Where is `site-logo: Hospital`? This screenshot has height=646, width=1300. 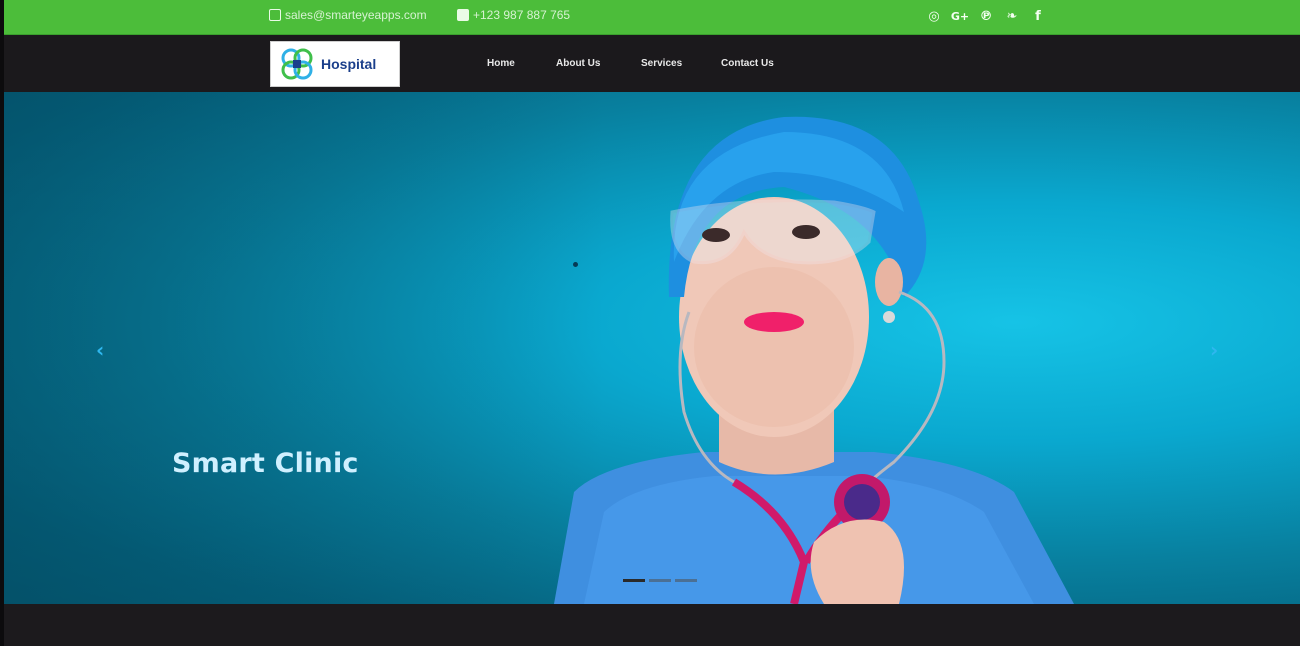 site-logo: Hospital is located at coordinates (335, 64).